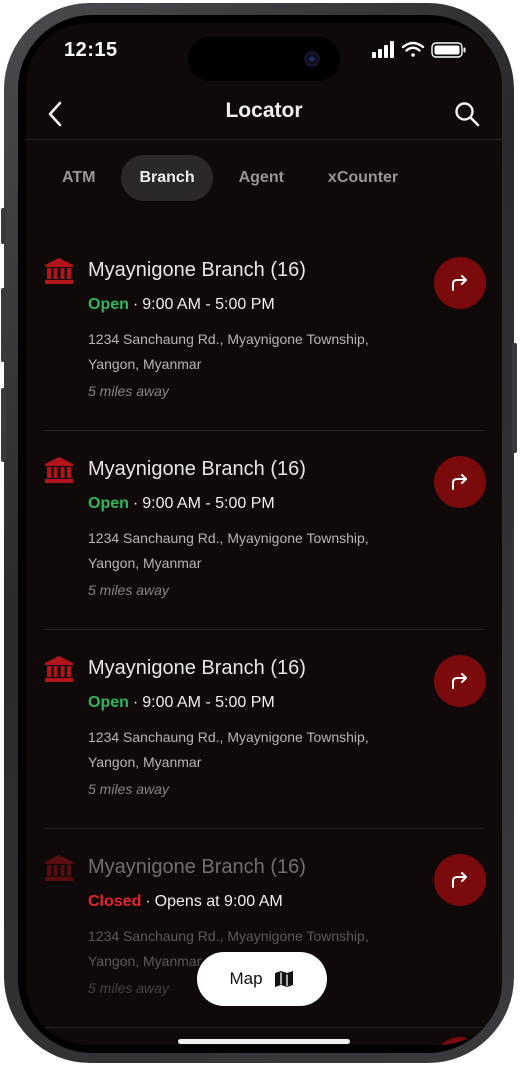 The width and height of the screenshot is (520, 1068). What do you see at coordinates (218, 901) in the screenshot?
I see `opening-hours: Opens at 9:00 AM` at bounding box center [218, 901].